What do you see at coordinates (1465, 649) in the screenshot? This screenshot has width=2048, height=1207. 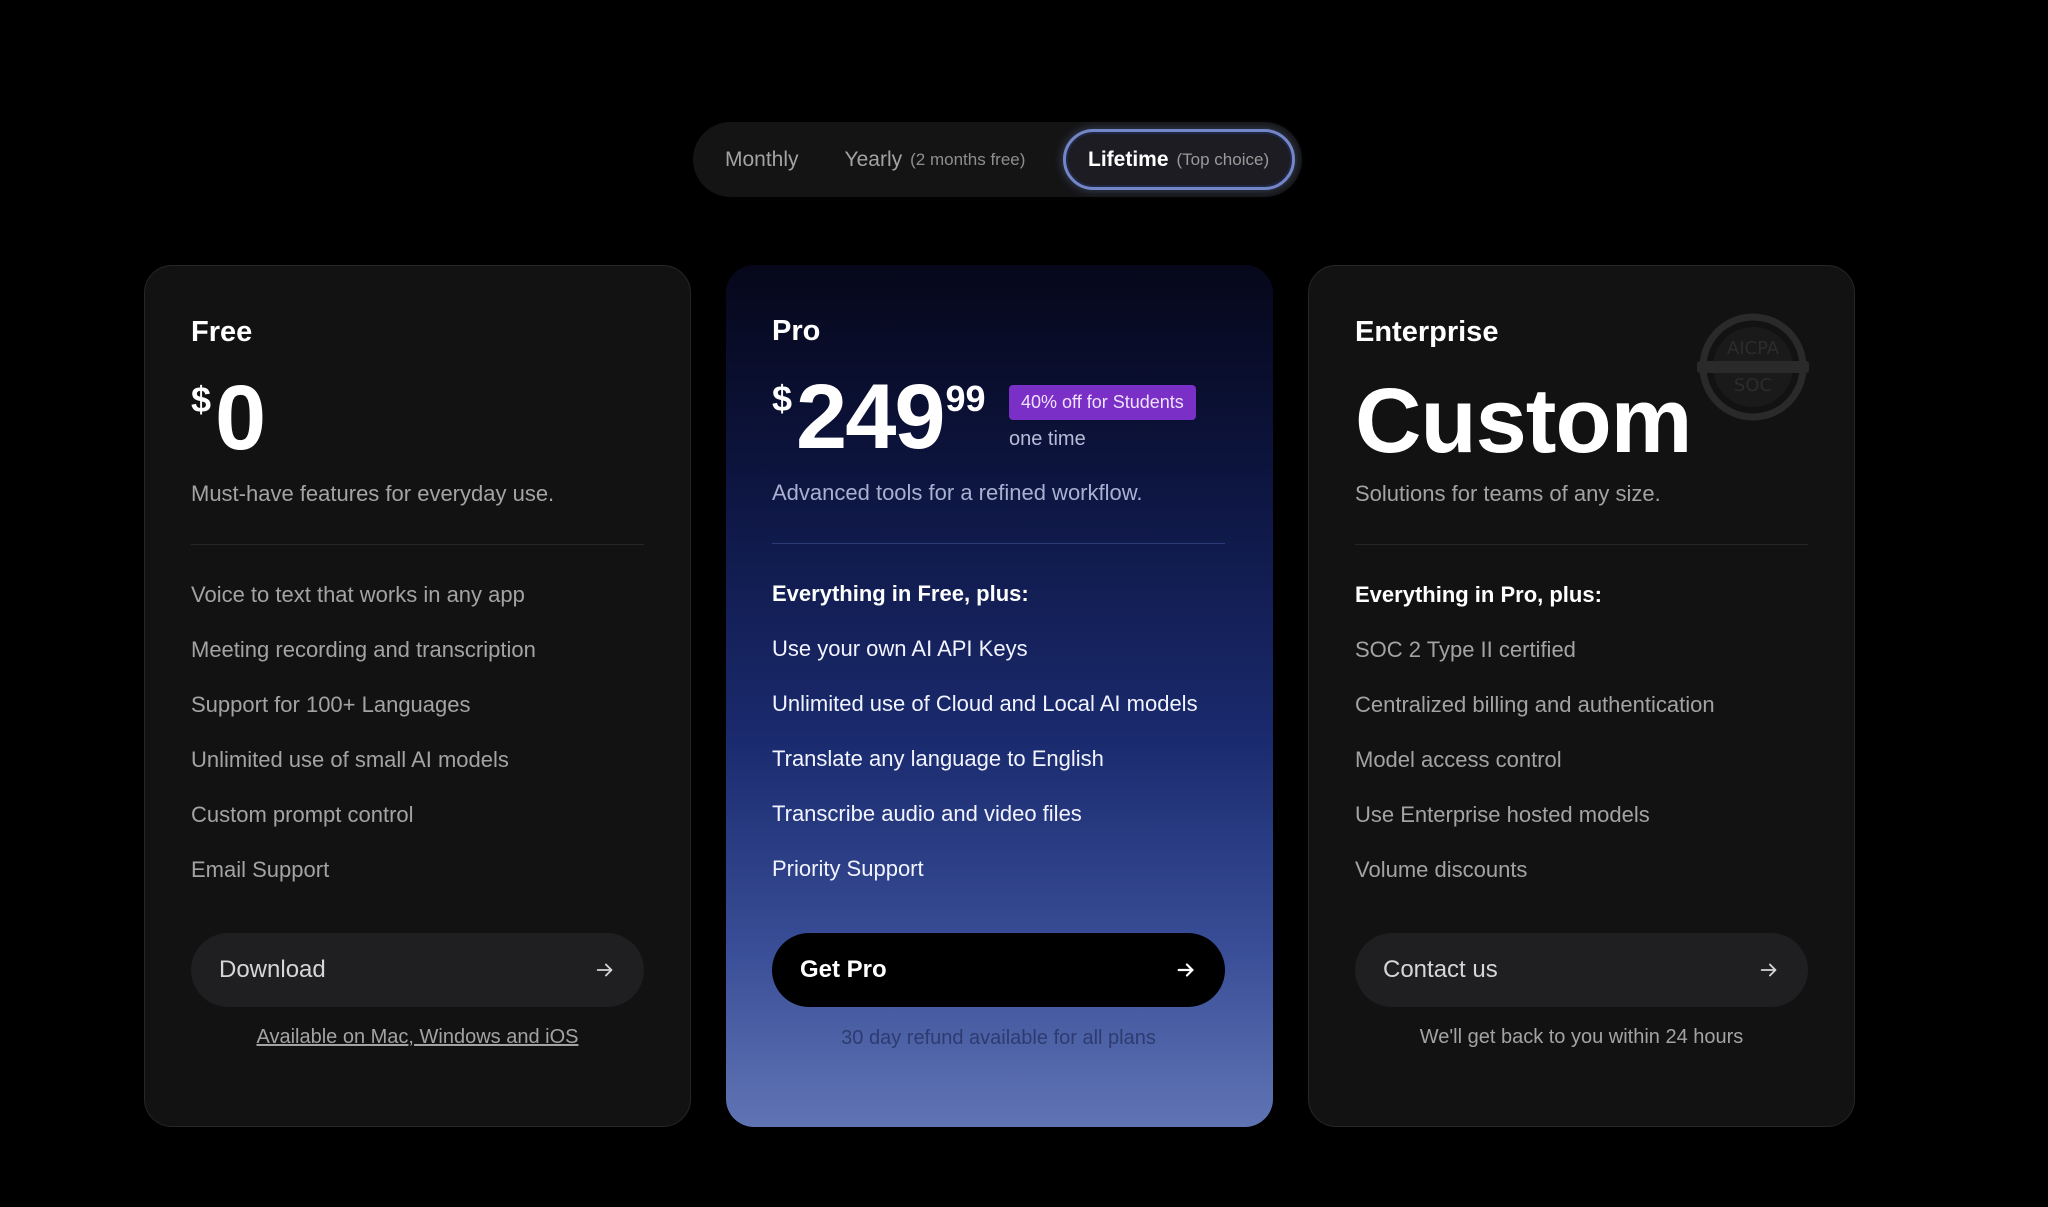 I see `feature-item: SOC 2 Type II certified` at bounding box center [1465, 649].